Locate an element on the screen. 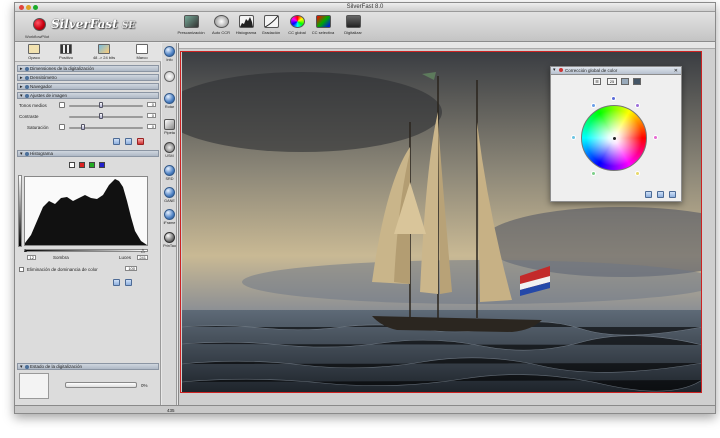  color-panel-title: Corrección global de color is located at coordinates (591, 70).